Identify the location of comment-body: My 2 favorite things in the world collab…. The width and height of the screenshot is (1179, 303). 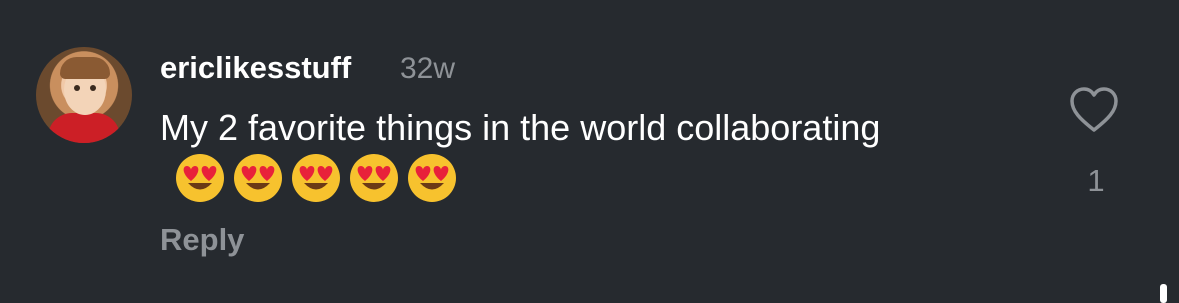
(520, 127).